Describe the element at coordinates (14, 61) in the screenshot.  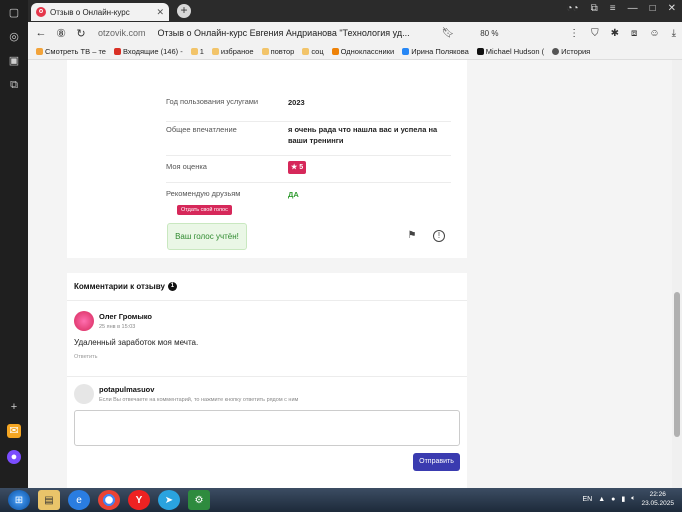
I see `tab-one-icon: ▣` at that location.